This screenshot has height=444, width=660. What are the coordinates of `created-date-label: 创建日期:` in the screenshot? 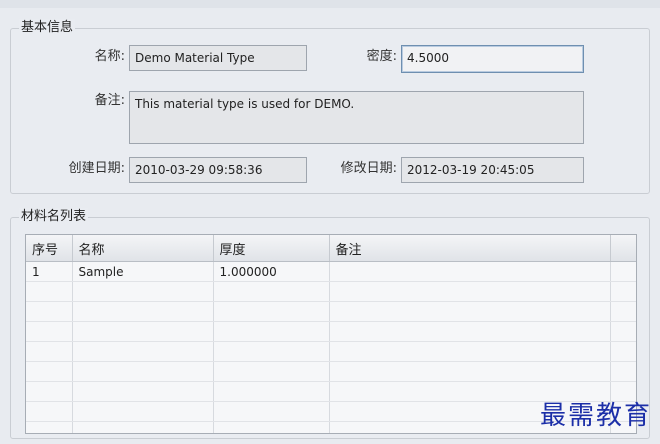 It's located at (96, 168).